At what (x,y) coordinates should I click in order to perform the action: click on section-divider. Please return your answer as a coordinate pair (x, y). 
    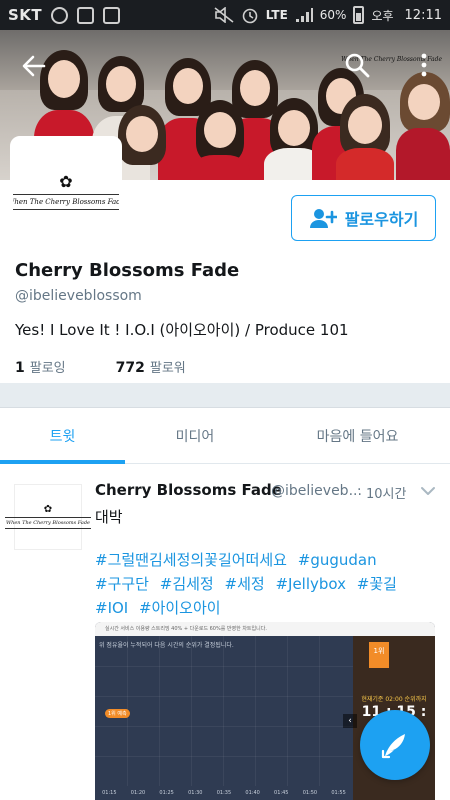
    Looking at the image, I should click on (225, 395).